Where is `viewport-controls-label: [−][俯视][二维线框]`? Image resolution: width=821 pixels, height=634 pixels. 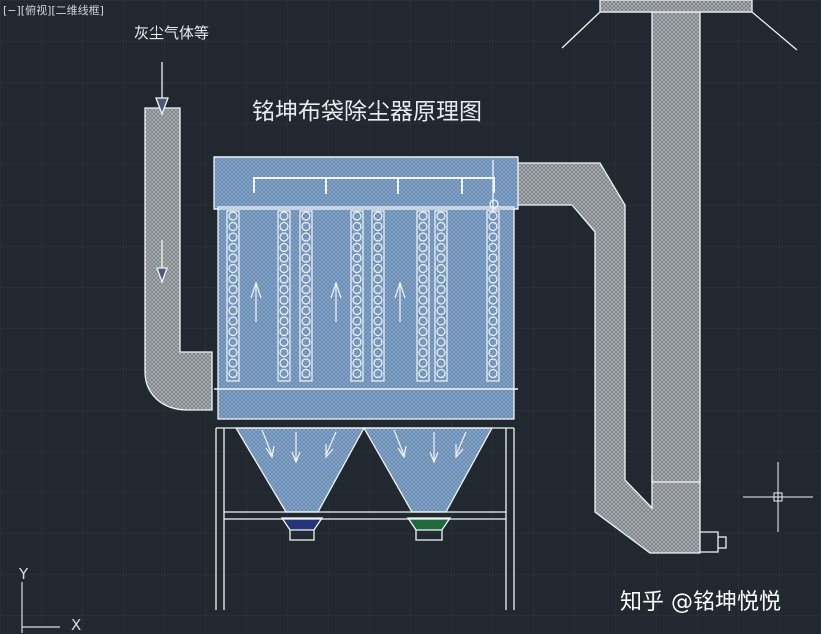 viewport-controls-label: [−][俯视][二维线框] is located at coordinates (53, 10).